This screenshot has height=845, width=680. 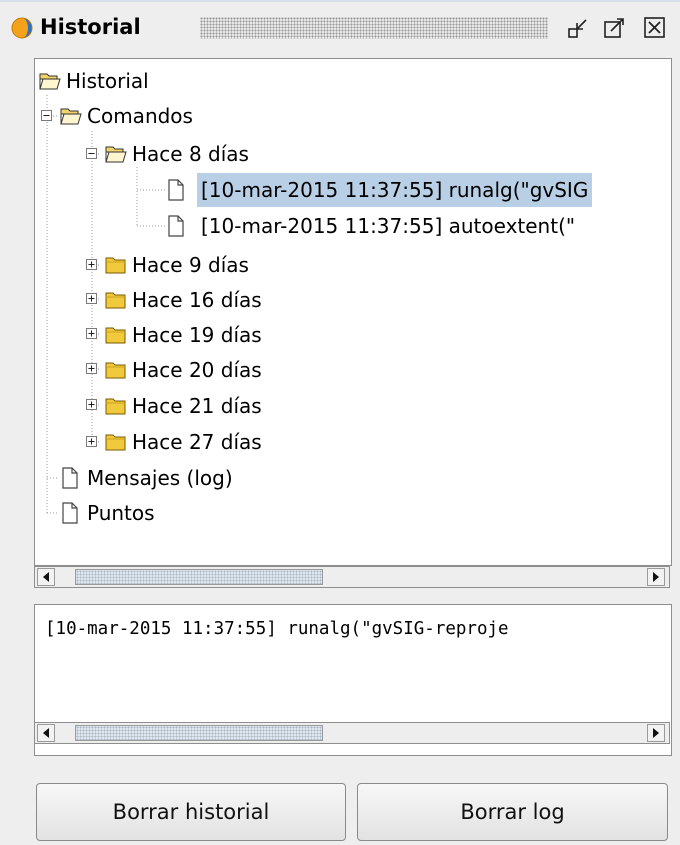 I want to click on tree-node-puntos: Puntos, so click(x=195, y=513).